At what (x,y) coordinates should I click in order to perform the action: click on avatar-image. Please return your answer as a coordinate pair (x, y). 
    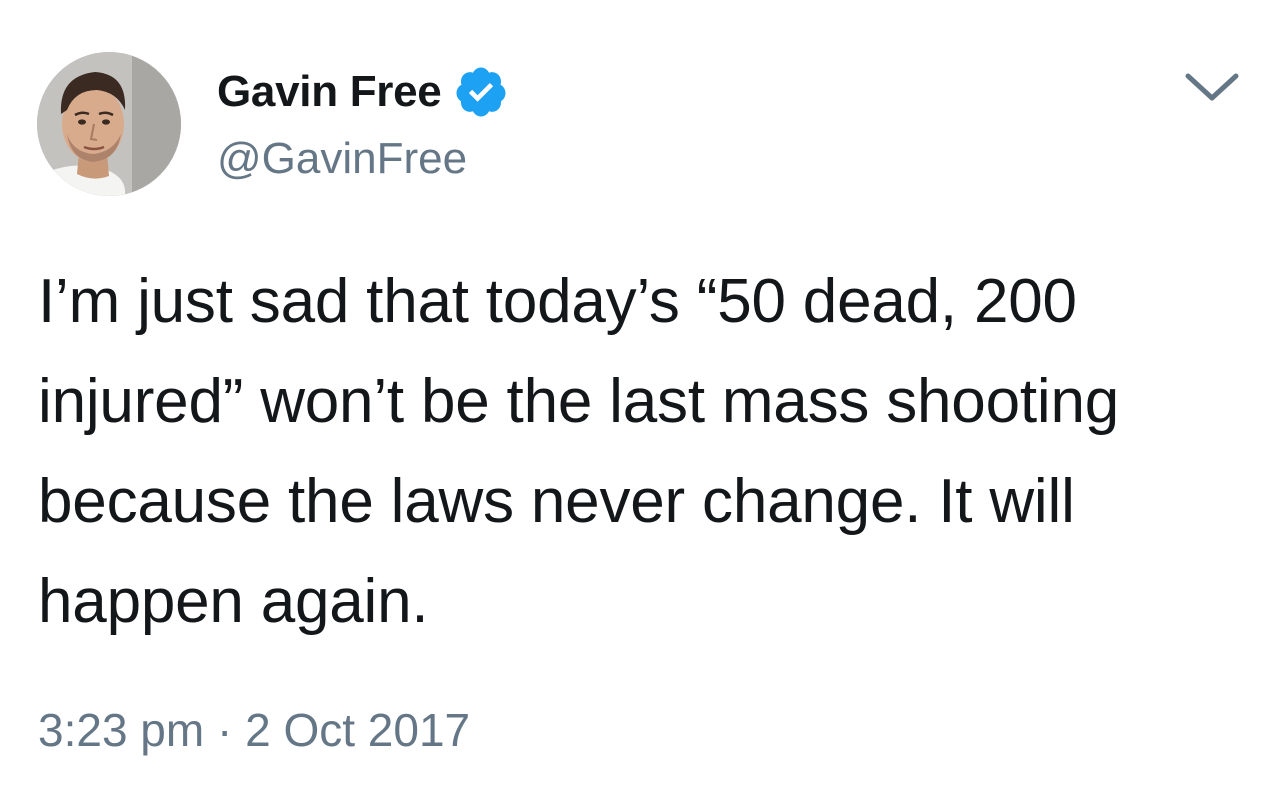
    Looking at the image, I should click on (109, 124).